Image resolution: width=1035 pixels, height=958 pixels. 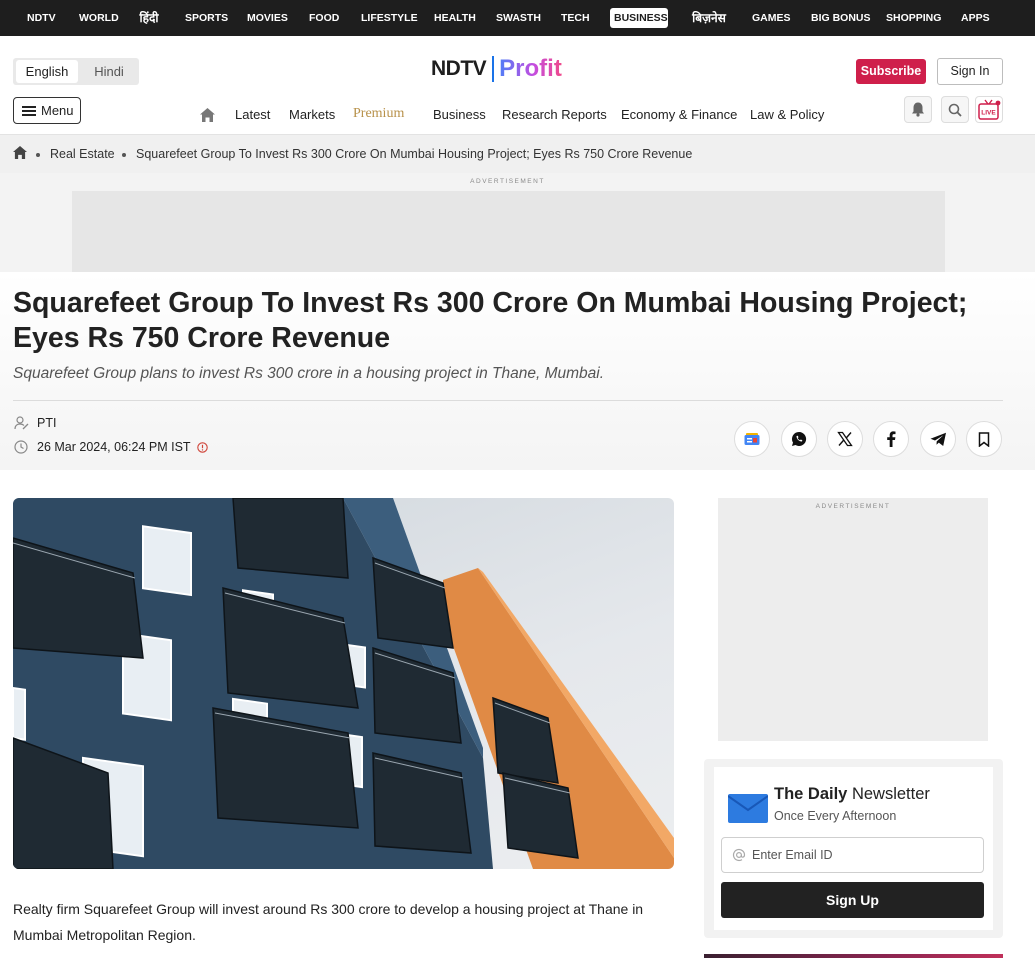 I want to click on network-nav-food: FOOD, so click(x=324, y=18).